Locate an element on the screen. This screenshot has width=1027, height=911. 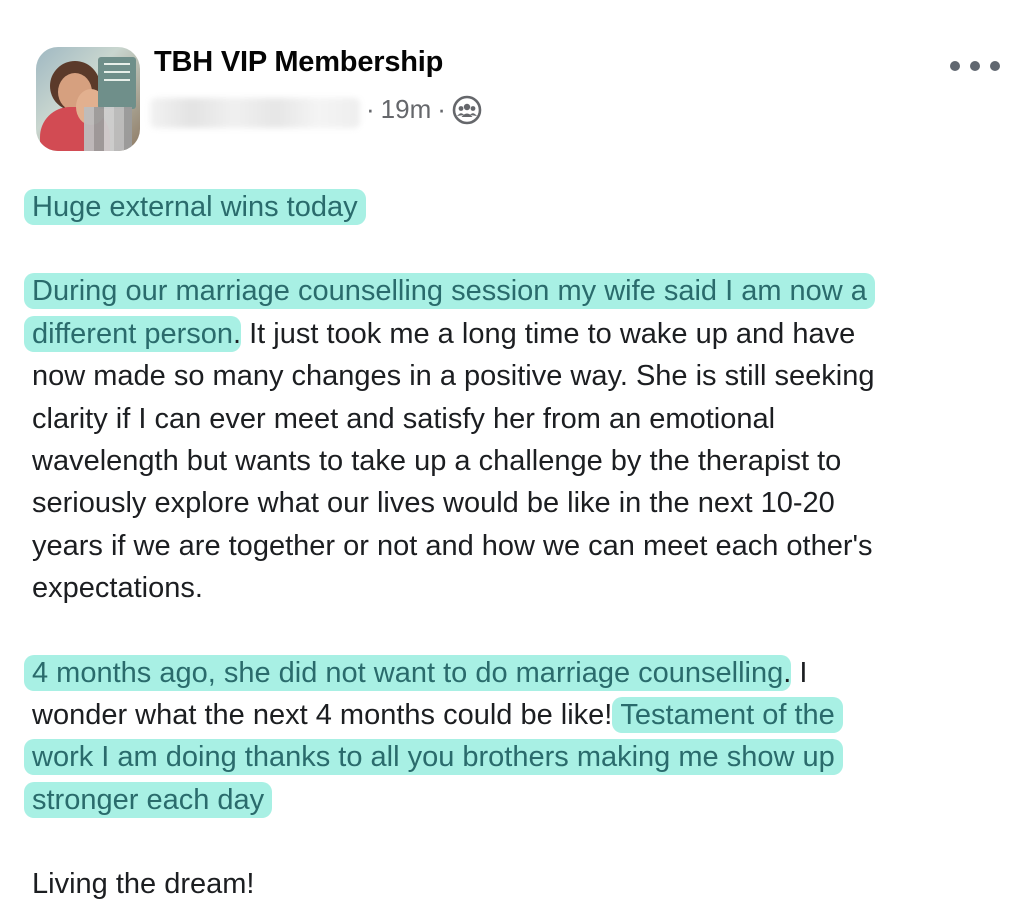
author-avatar-blurred is located at coordinates (108, 129).